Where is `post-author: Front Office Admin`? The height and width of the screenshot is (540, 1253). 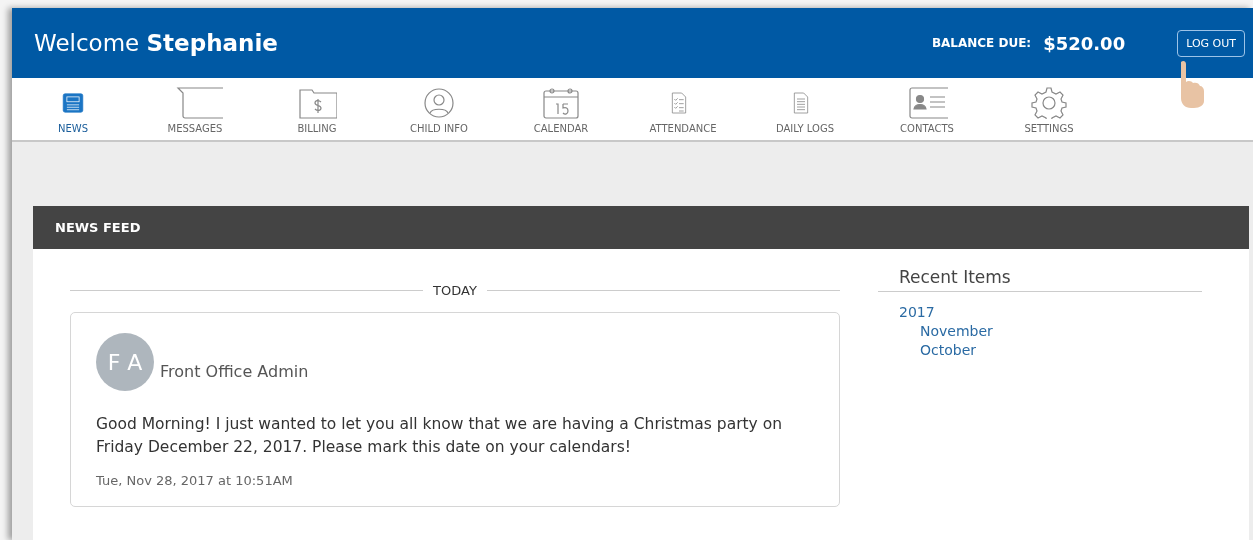
post-author: Front Office Admin is located at coordinates (234, 371).